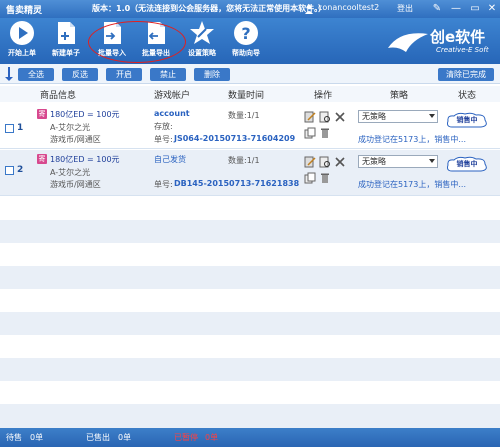 The width and height of the screenshot is (500, 447). What do you see at coordinates (124, 74) in the screenshot?
I see `start-button: 开启` at bounding box center [124, 74].